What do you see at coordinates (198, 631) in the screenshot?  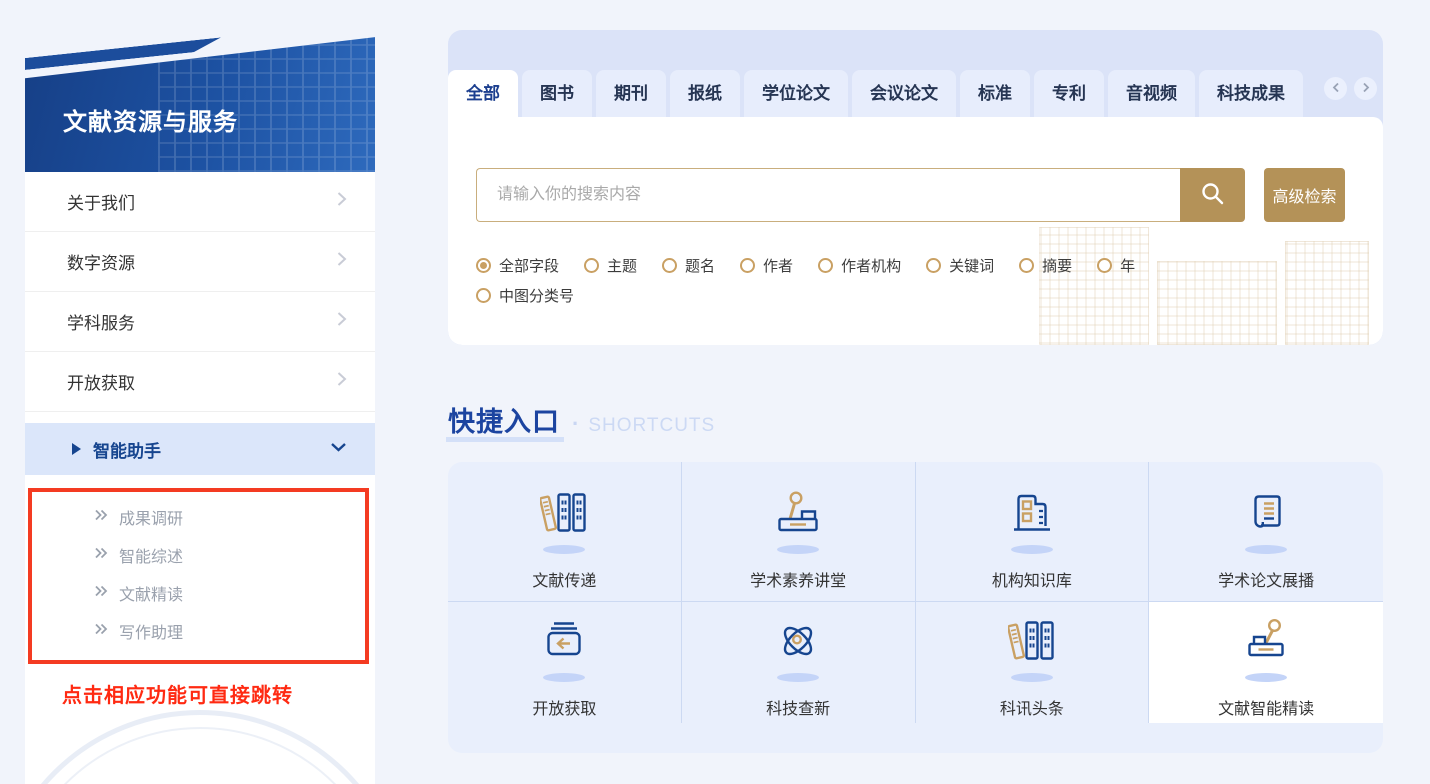 I see `submenu-item-writing-assistant: 写作助理` at bounding box center [198, 631].